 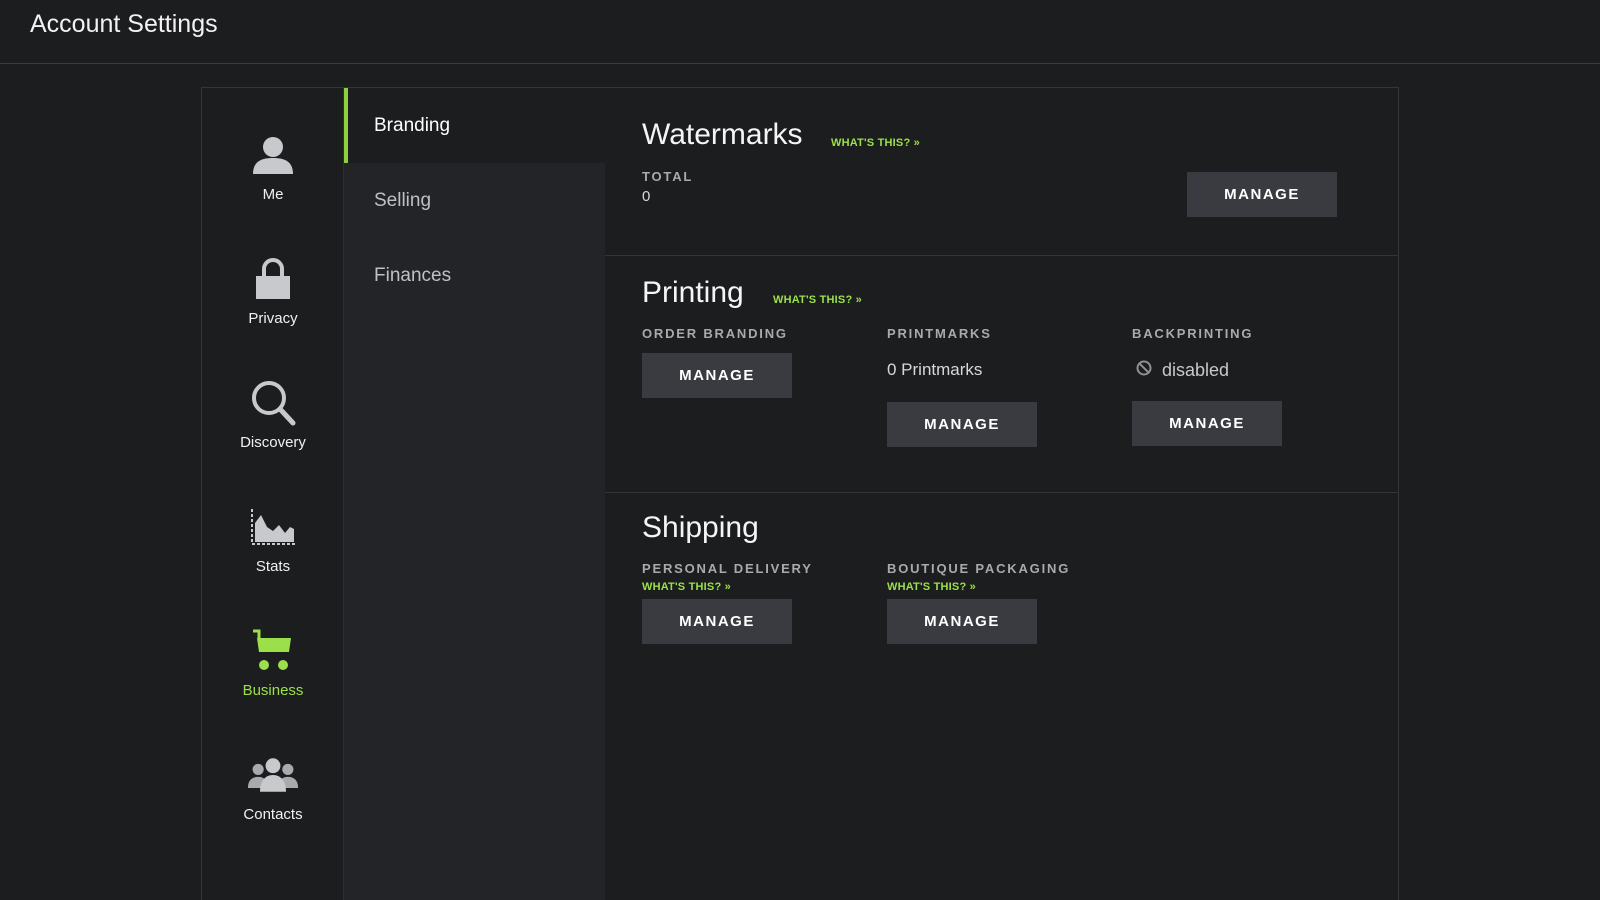 I want to click on sidebar-item-stats: Stats, so click(x=273, y=559).